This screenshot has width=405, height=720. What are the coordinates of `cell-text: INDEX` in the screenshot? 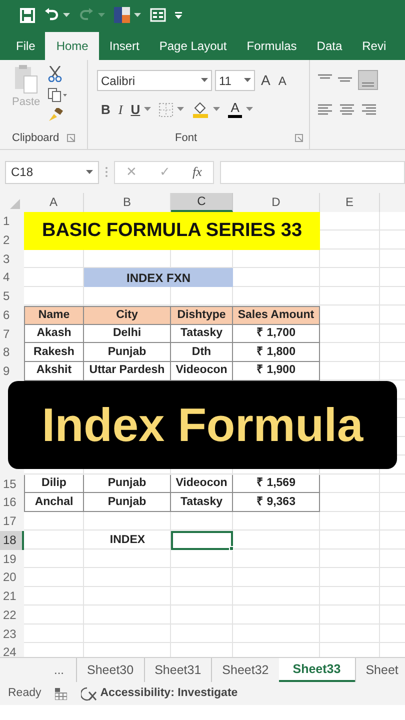 It's located at (127, 540).